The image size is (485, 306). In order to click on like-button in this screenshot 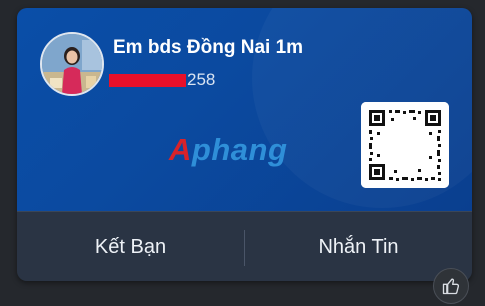, I will do `click(451, 286)`.